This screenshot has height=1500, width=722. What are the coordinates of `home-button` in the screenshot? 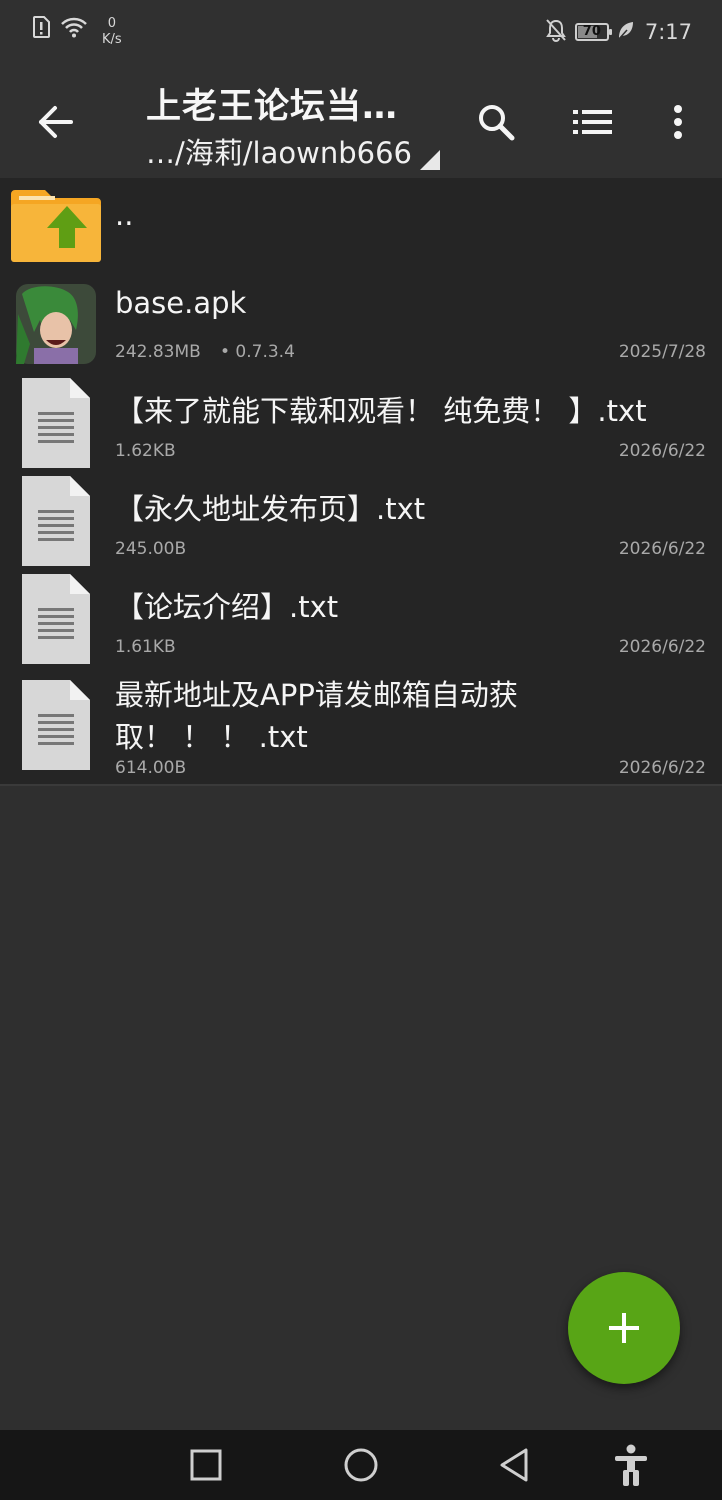 It's located at (361, 1465).